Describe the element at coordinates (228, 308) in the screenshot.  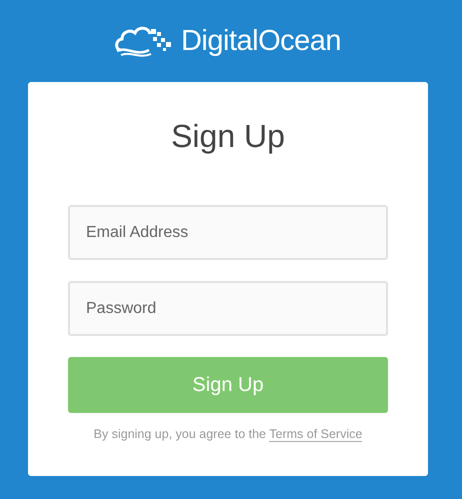
I see `input-field: Password` at that location.